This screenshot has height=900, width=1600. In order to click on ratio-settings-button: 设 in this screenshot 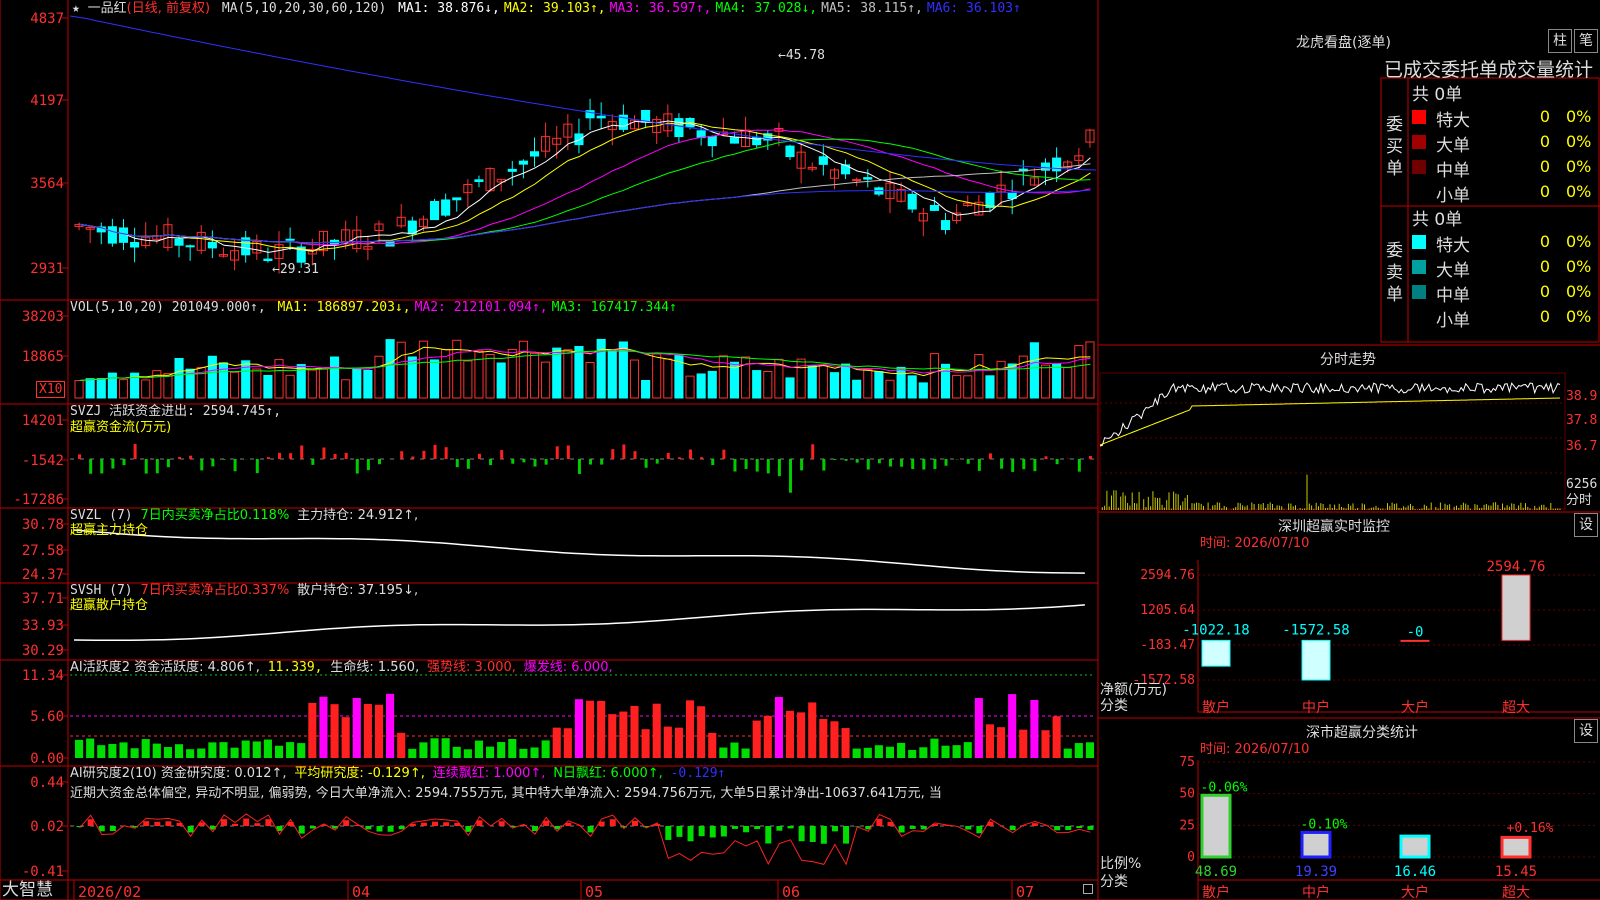, I will do `click(1586, 731)`.